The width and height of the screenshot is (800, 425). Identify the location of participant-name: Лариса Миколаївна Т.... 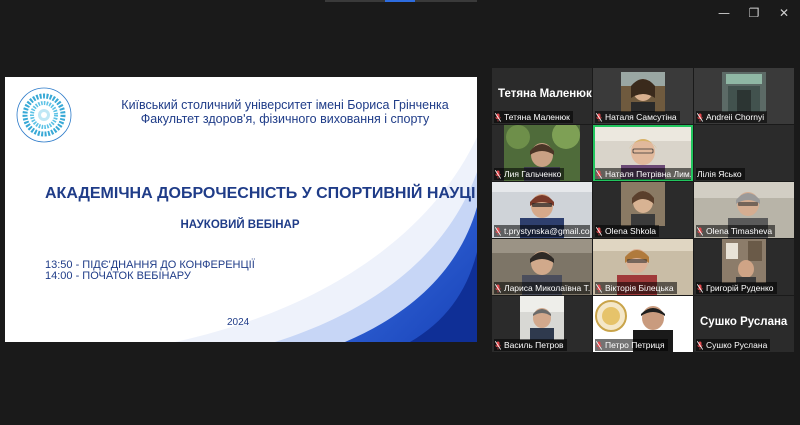
(547, 288).